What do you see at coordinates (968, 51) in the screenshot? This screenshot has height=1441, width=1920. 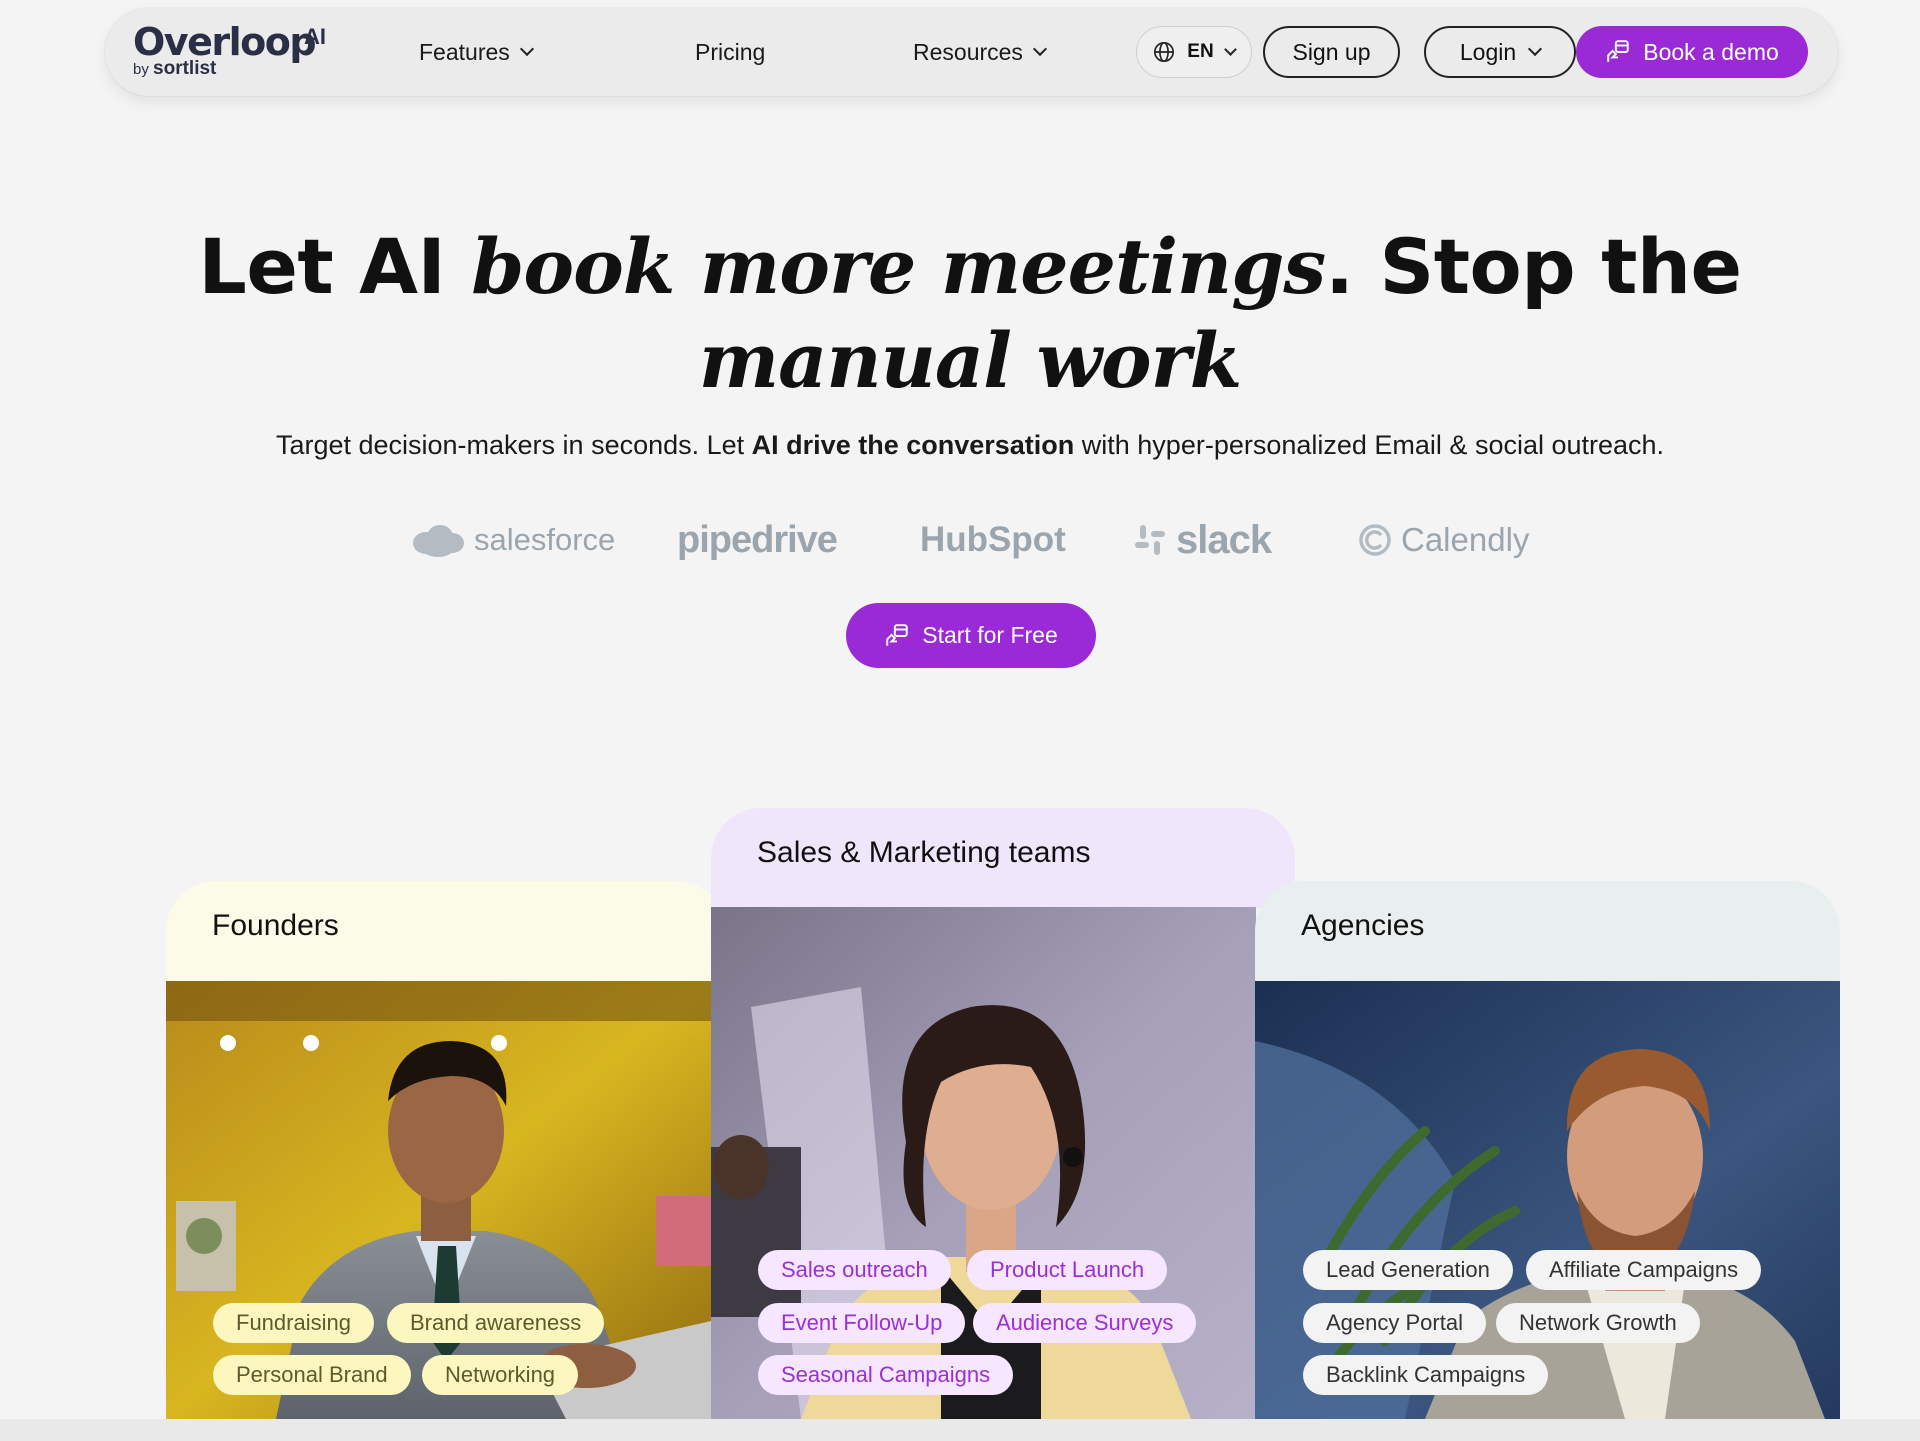 I see `nav-resources-label: Resources` at bounding box center [968, 51].